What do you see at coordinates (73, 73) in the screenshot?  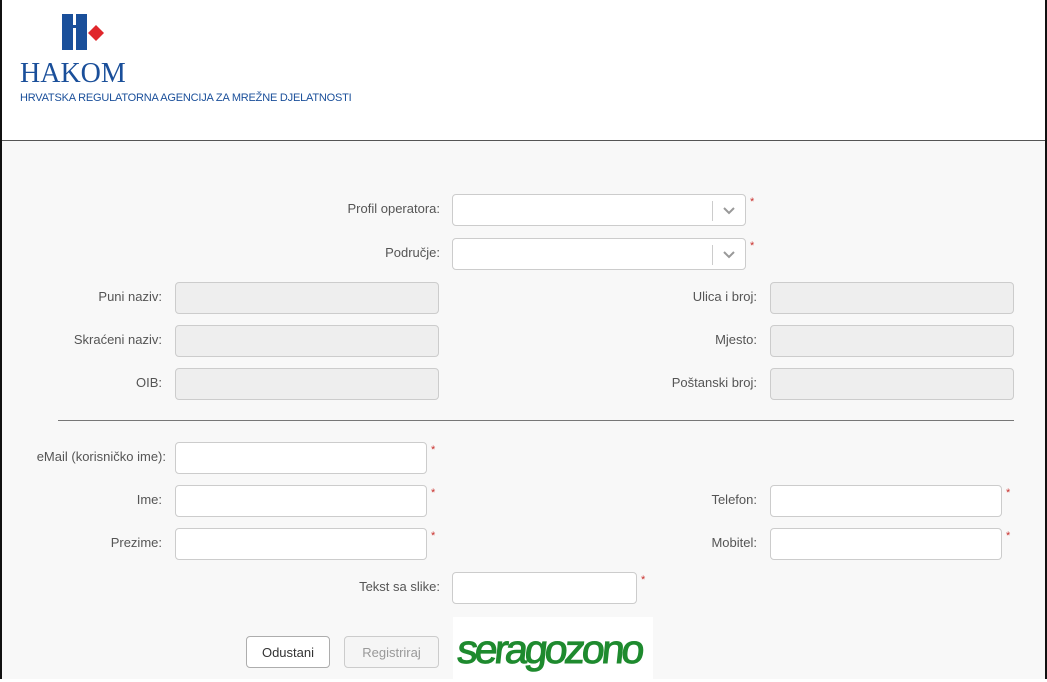 I see `brand-name: HAKOM` at bounding box center [73, 73].